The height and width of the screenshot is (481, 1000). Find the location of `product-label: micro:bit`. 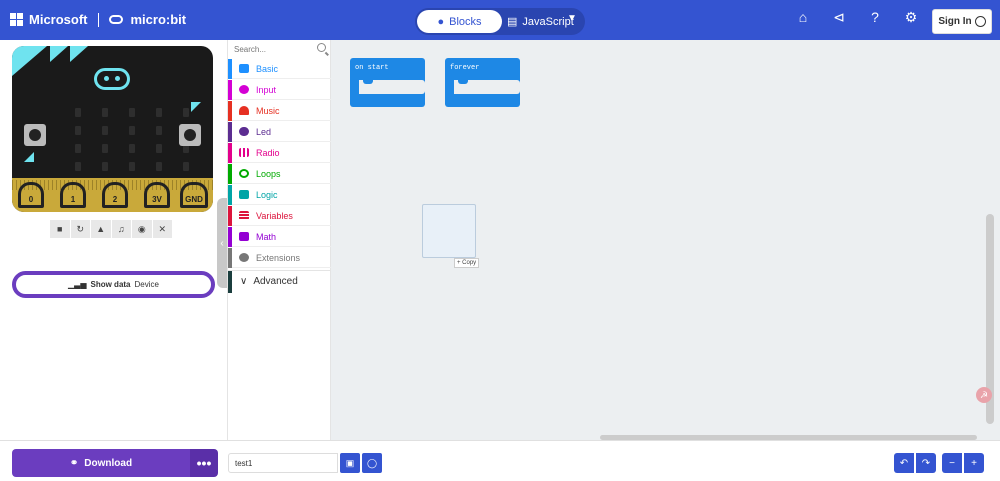

product-label: micro:bit is located at coordinates (158, 19).